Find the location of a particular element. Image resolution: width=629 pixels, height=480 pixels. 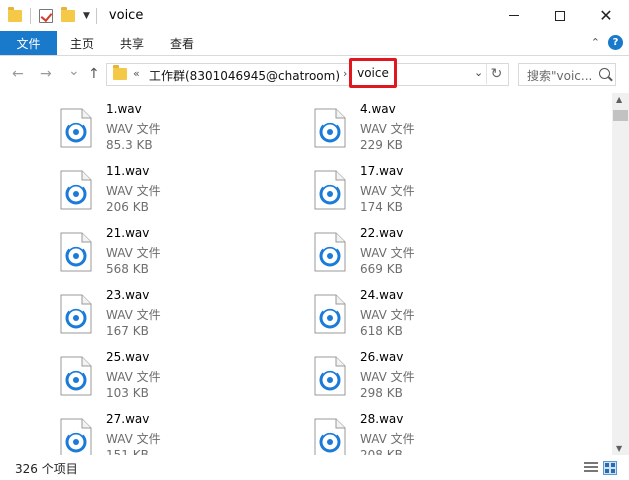

file-item: 22.wav WAV 文件 669 KB is located at coordinates (424, 256).